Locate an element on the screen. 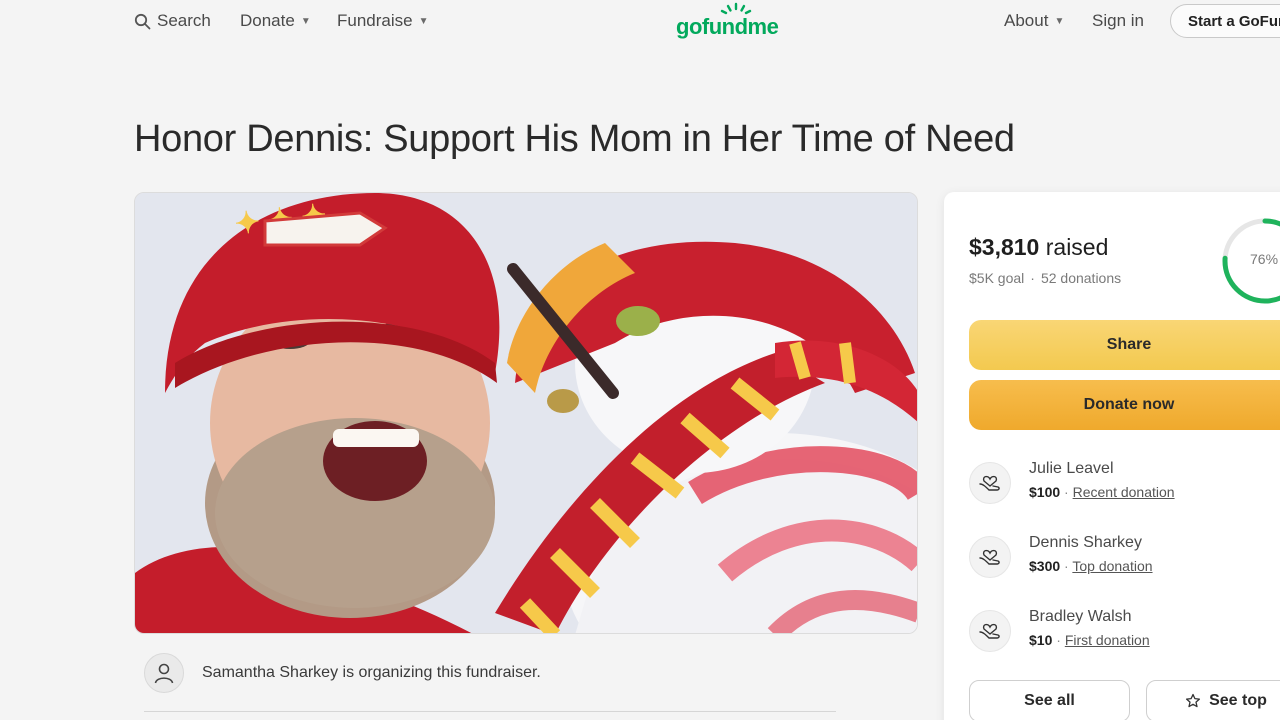  donor-detail: $100 · Recent donation is located at coordinates (1102, 492).